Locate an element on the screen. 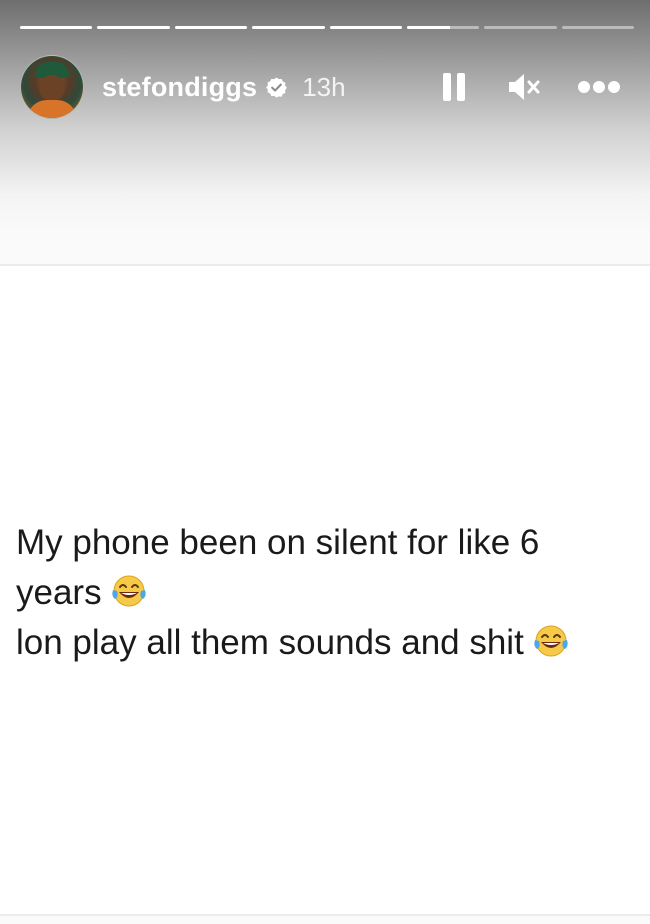  verified-badge-icon is located at coordinates (276, 87).